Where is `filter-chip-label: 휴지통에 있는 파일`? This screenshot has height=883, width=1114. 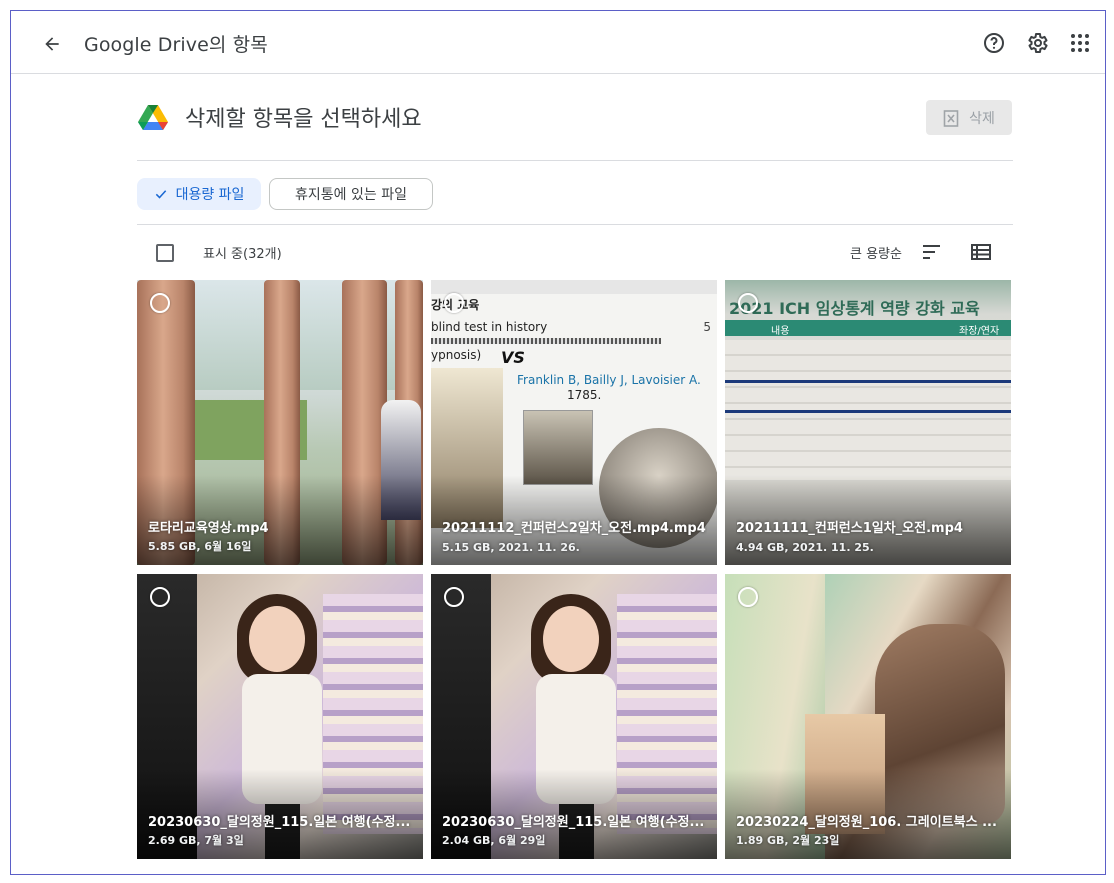
filter-chip-label: 휴지통에 있는 파일 is located at coordinates (351, 195).